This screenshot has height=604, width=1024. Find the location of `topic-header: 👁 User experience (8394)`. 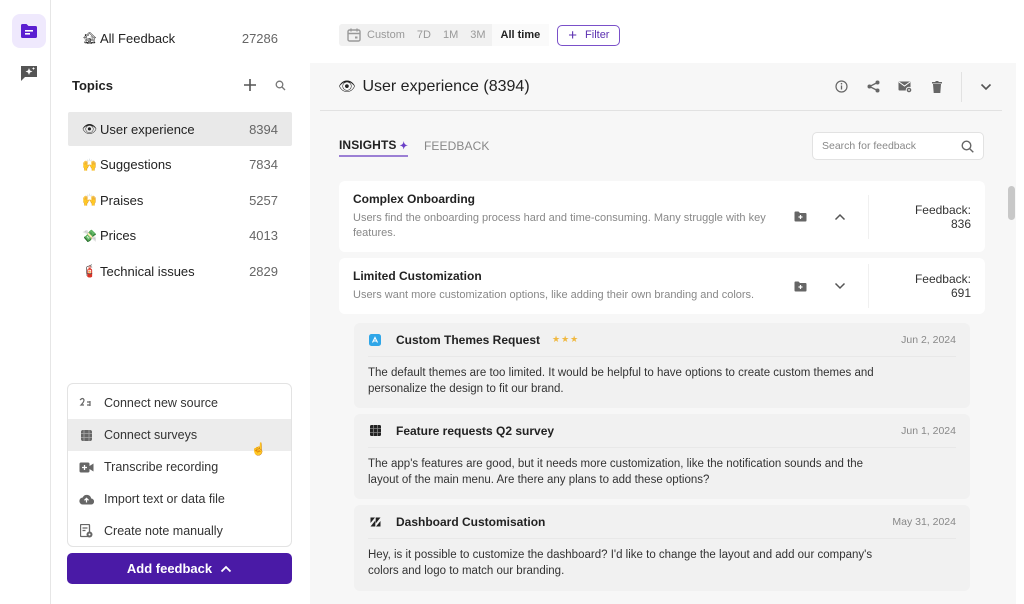

topic-header: 👁 User experience (8394) is located at coordinates (661, 87).